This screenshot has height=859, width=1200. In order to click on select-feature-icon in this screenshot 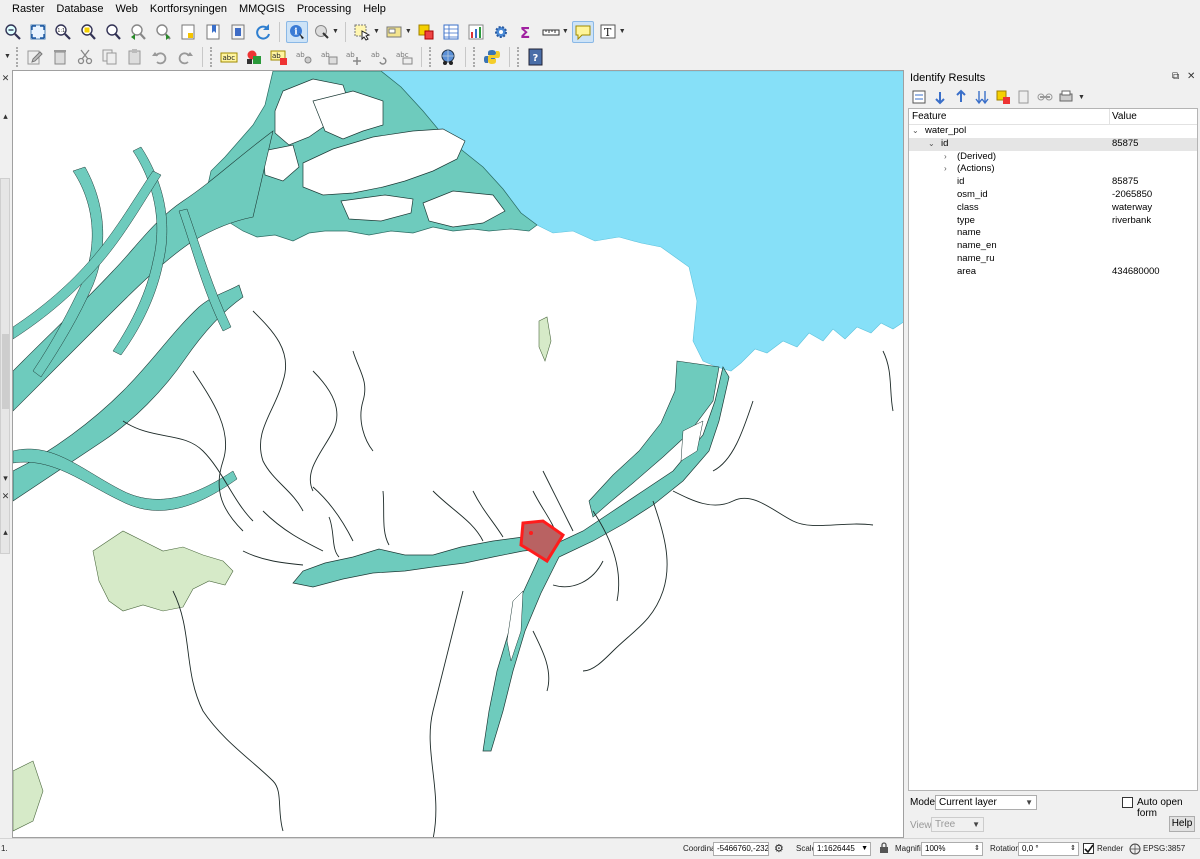, I will do `click(362, 32)`.